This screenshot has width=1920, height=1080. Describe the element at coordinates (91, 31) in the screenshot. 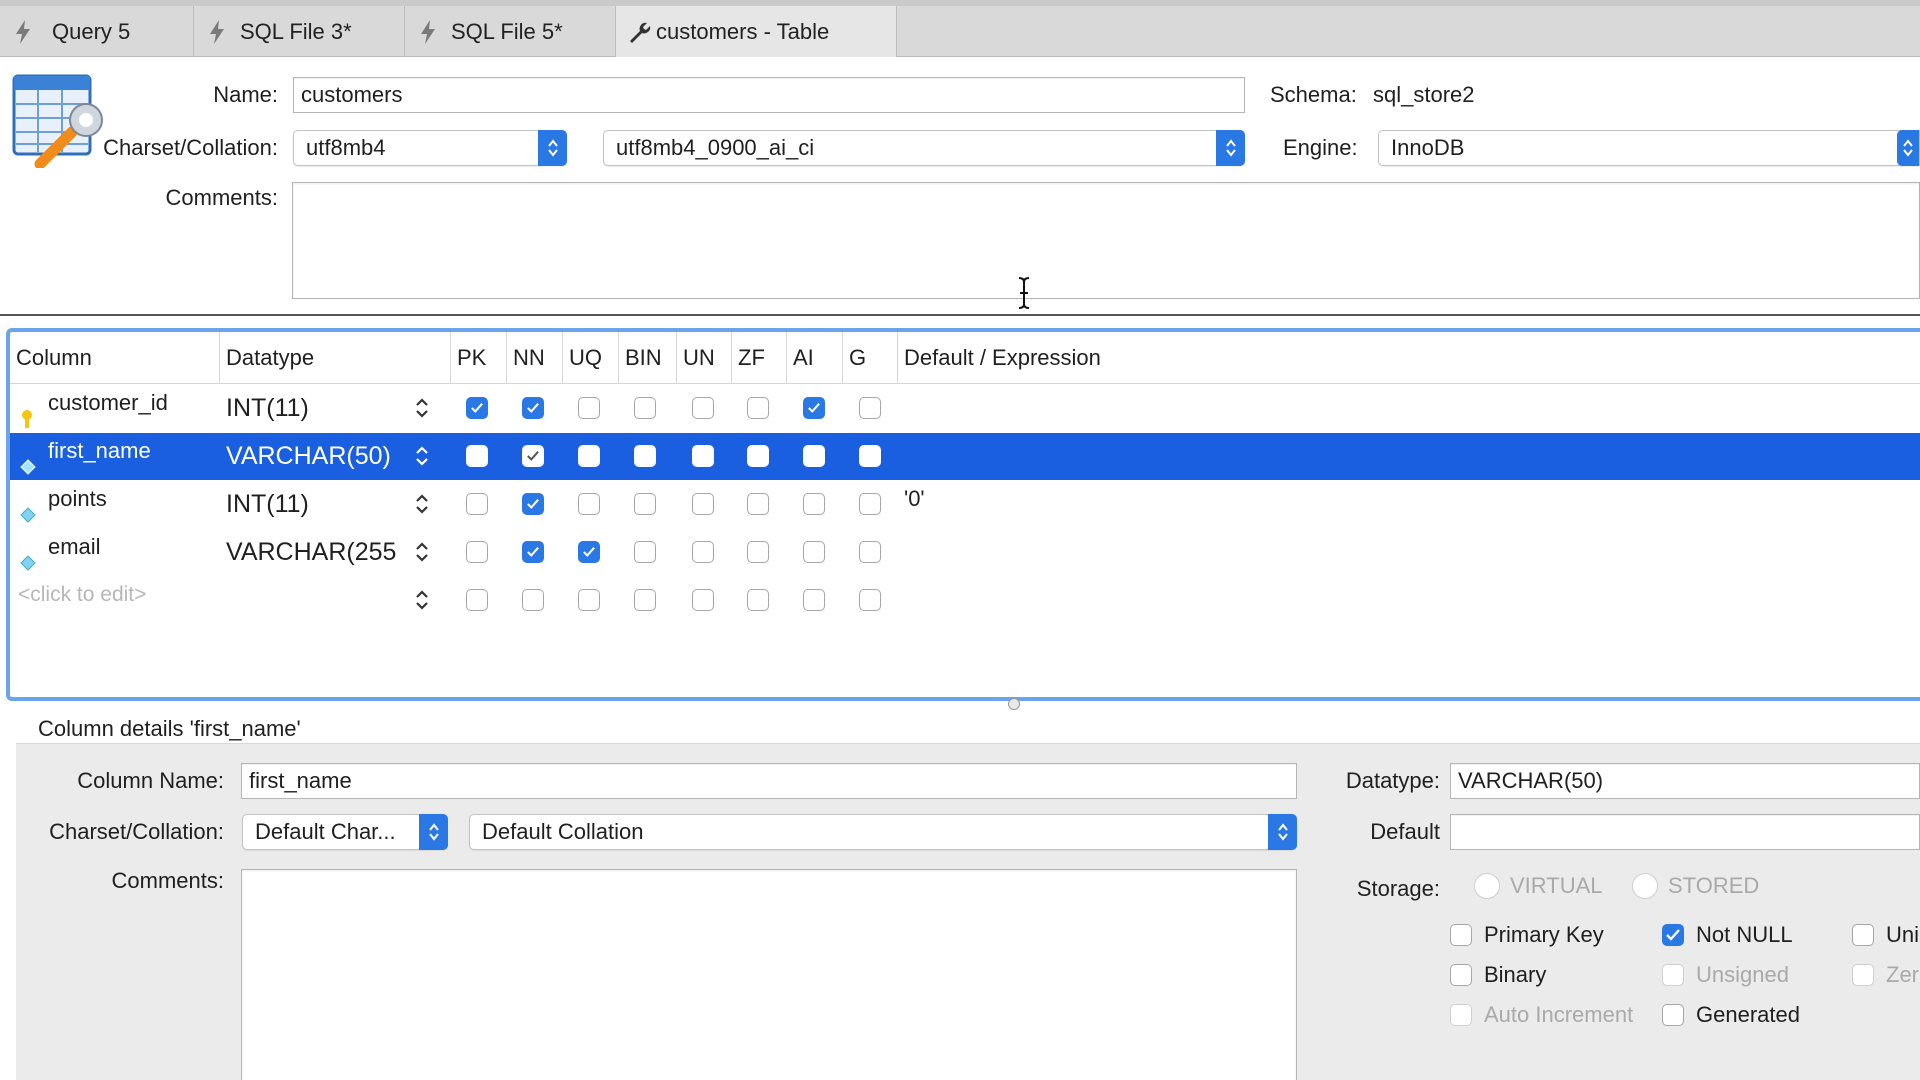

I see `tab-label: Query 5` at that location.